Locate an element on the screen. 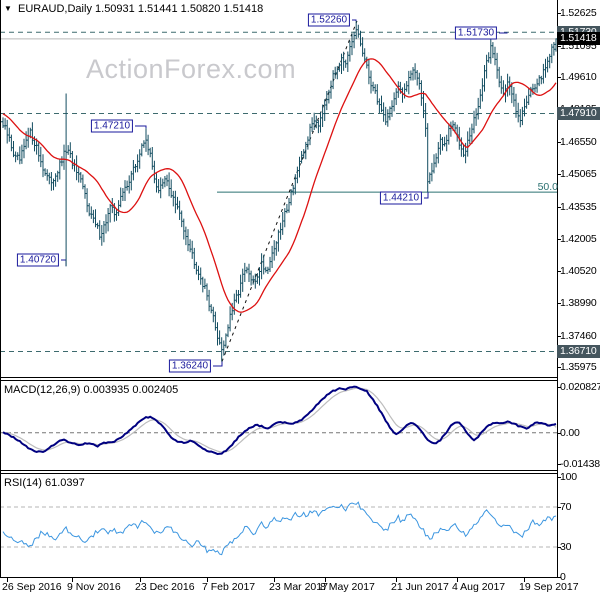 The height and width of the screenshot is (600, 600). price-level-axis-badge: 1.47910 is located at coordinates (578, 113).